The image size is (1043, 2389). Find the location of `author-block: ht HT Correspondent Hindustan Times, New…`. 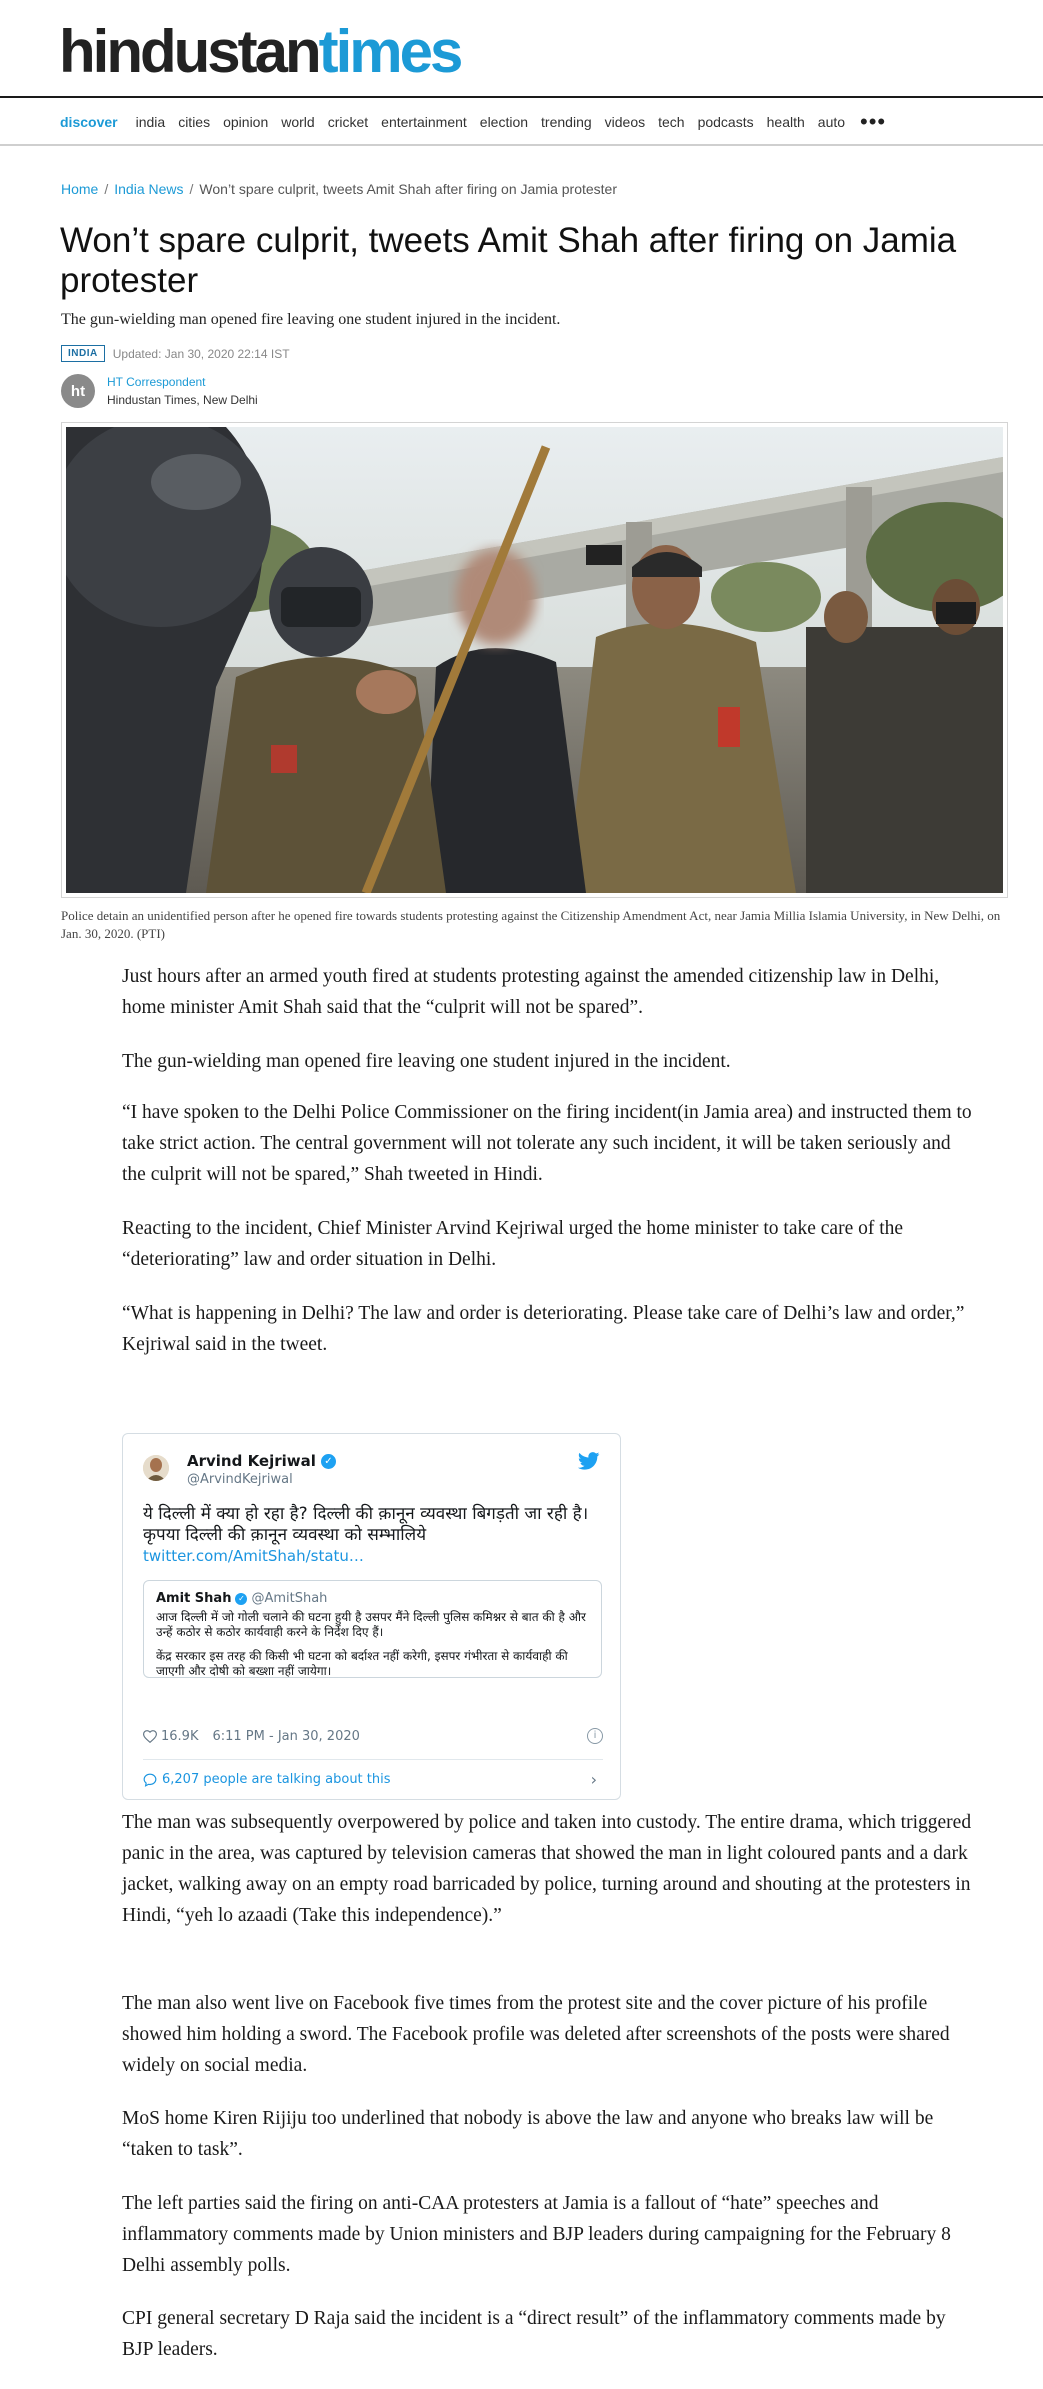

author-block: ht HT Correspondent Hindustan Times, New… is located at coordinates (159, 391).